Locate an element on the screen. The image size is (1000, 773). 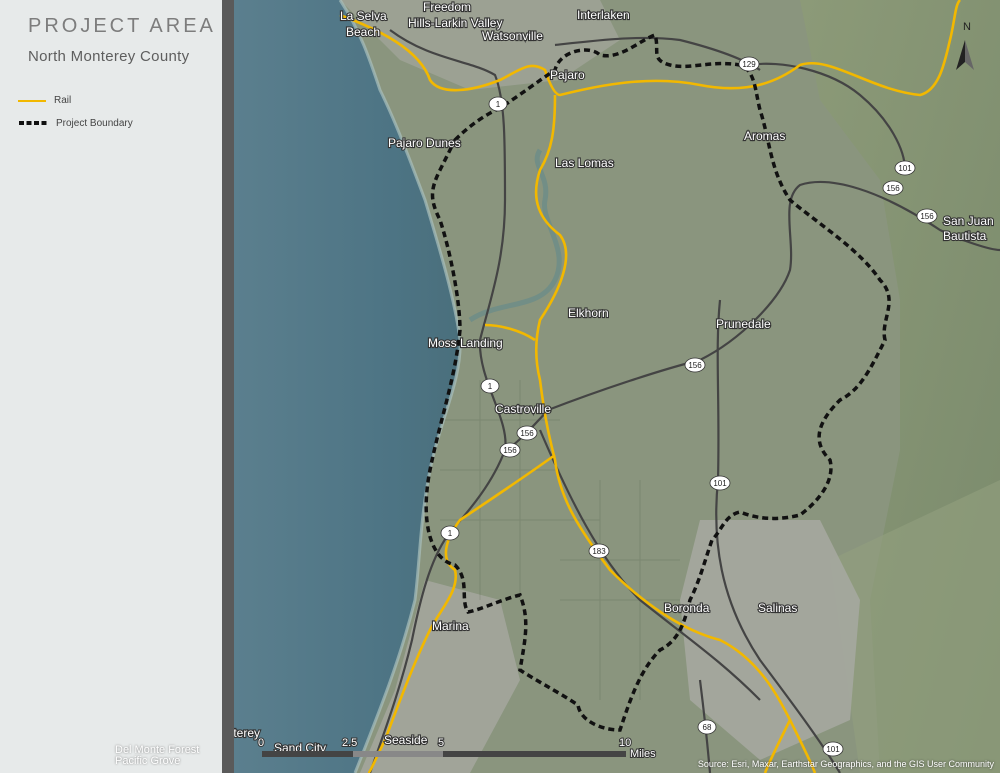
place-label-pajaro-dunes: Pajaro Dunes is located at coordinates (424, 143).